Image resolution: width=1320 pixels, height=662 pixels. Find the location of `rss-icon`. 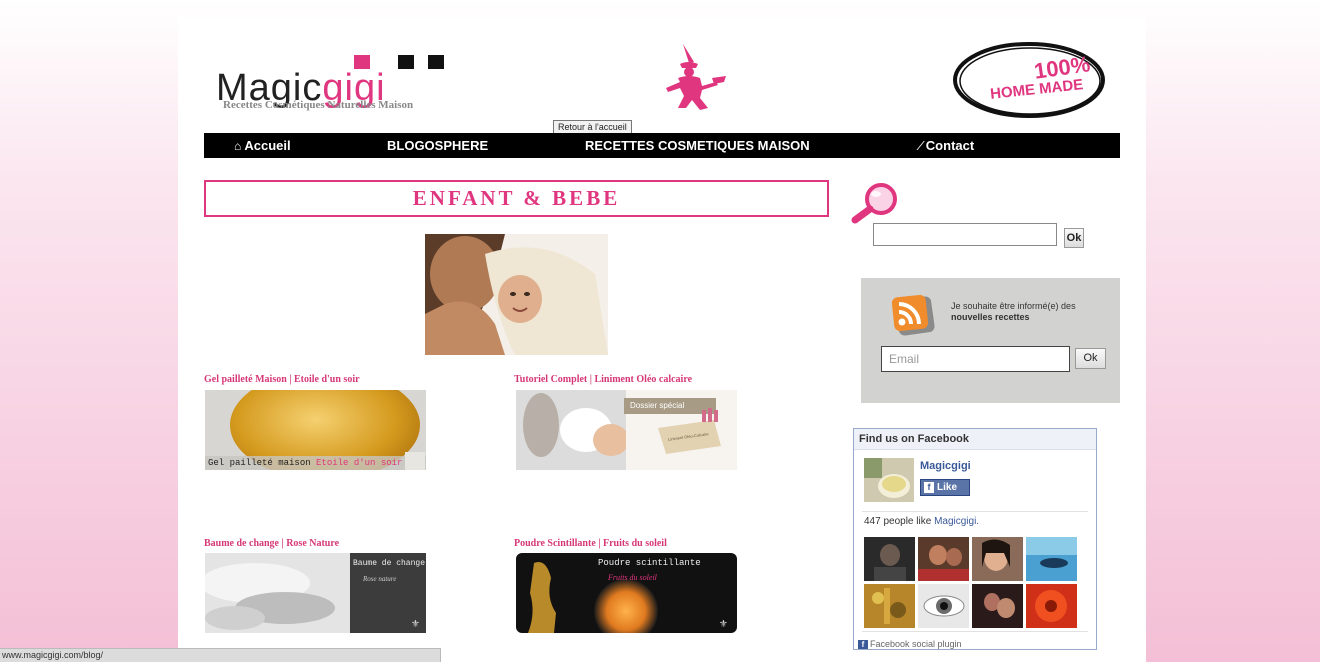

rss-icon is located at coordinates (913, 315).